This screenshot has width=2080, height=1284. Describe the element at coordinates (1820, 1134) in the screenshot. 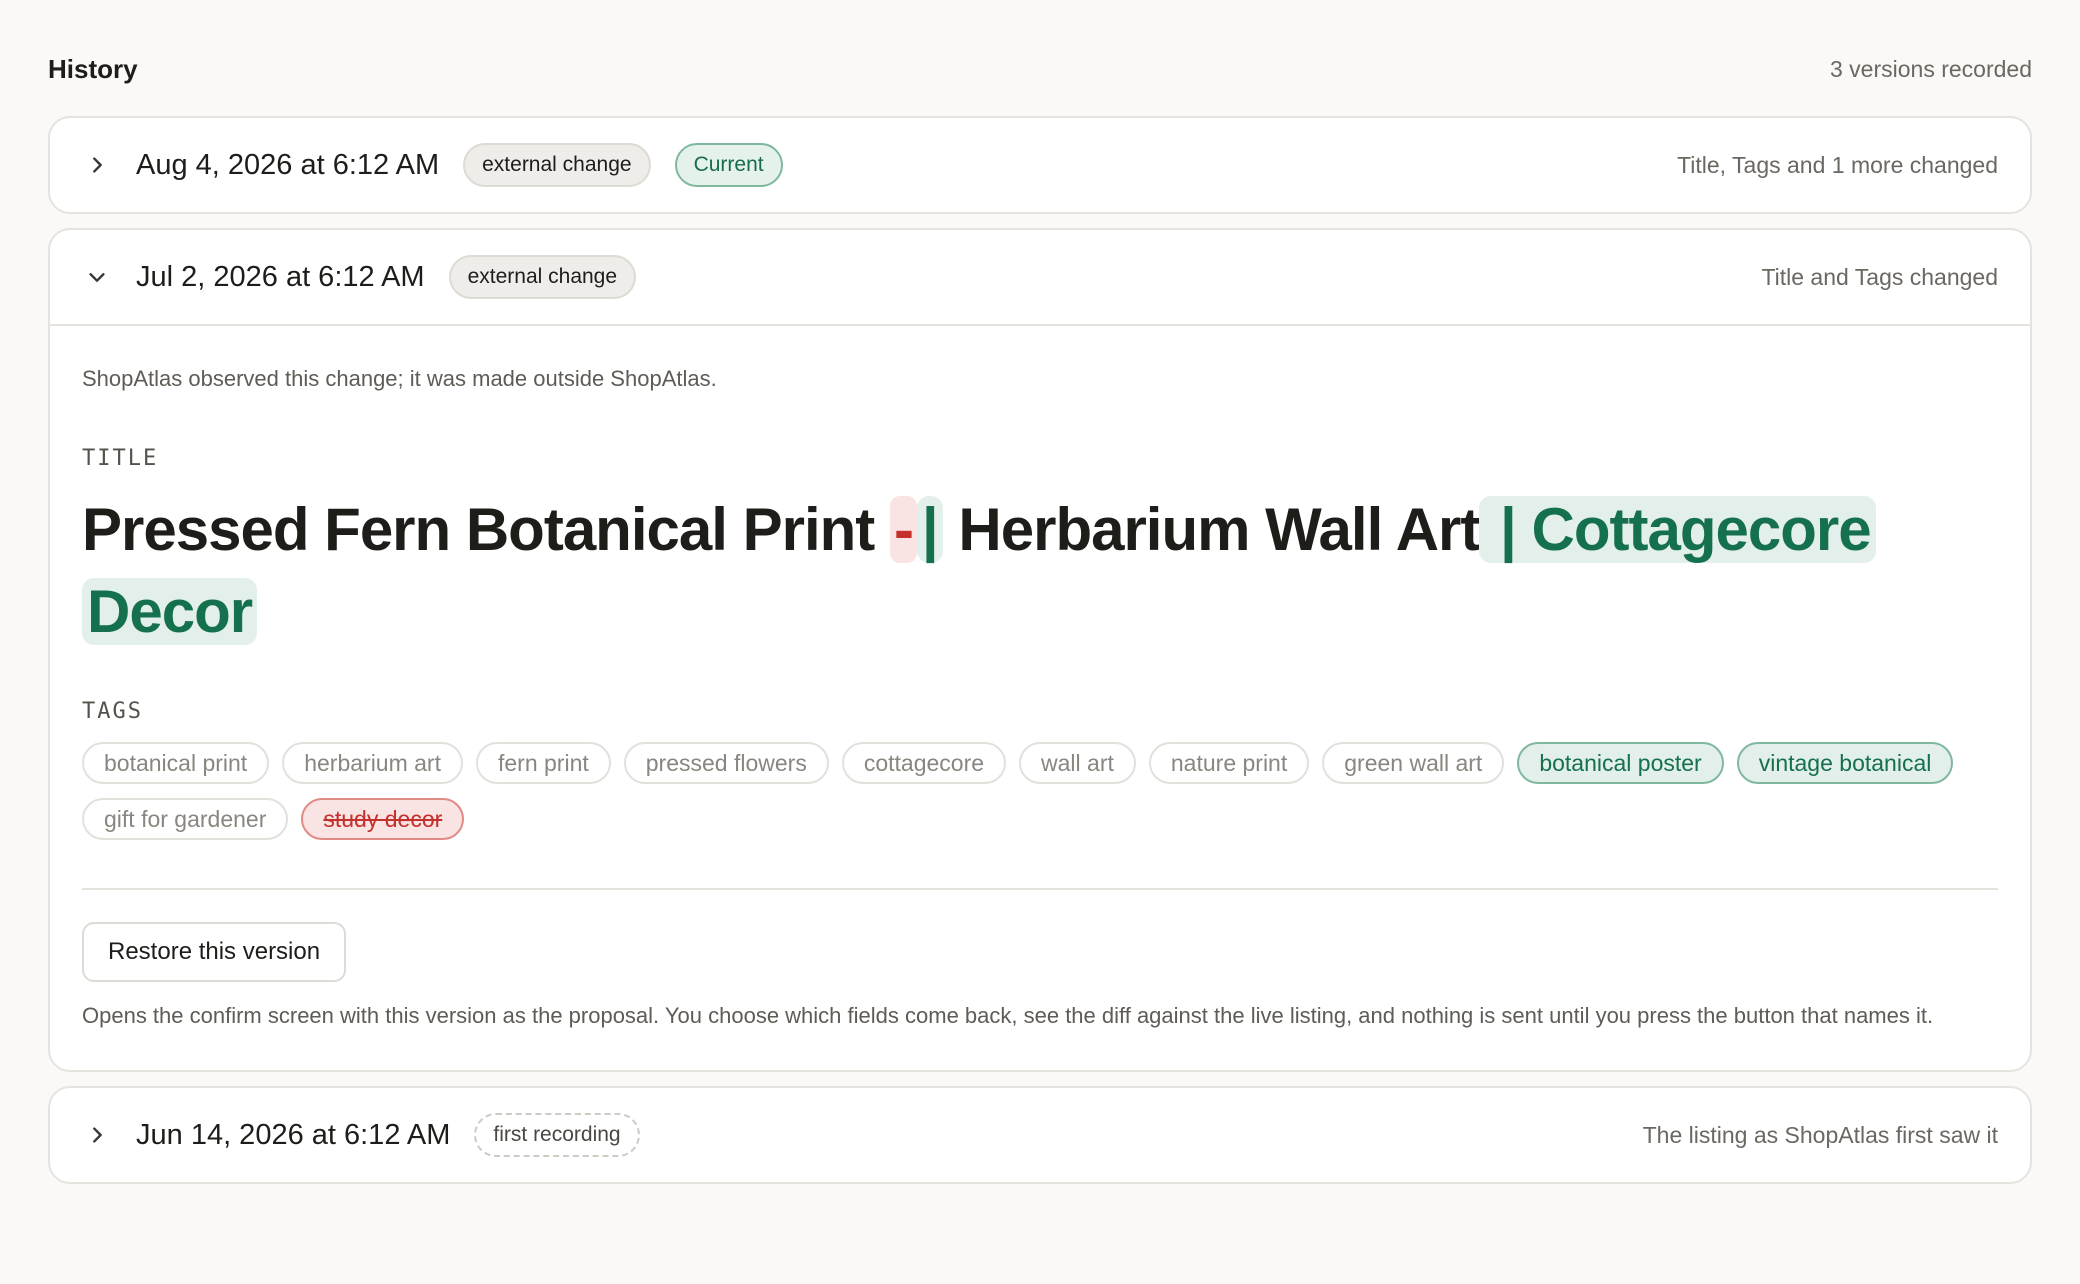

I see `change-summary: The listing as ShopAtlas first saw it` at that location.